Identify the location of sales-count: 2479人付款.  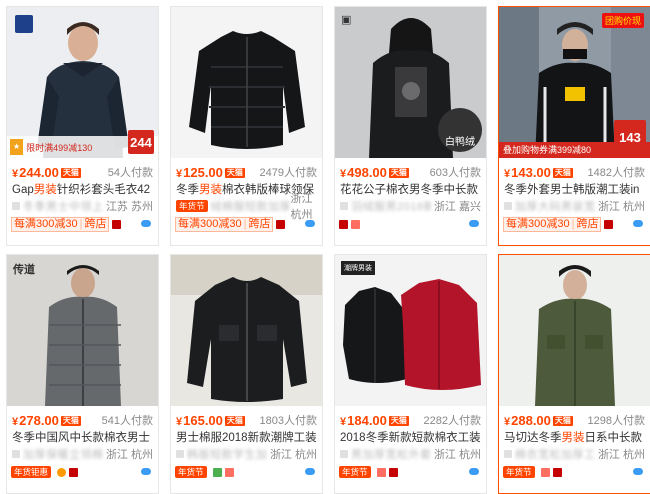
(288, 173).